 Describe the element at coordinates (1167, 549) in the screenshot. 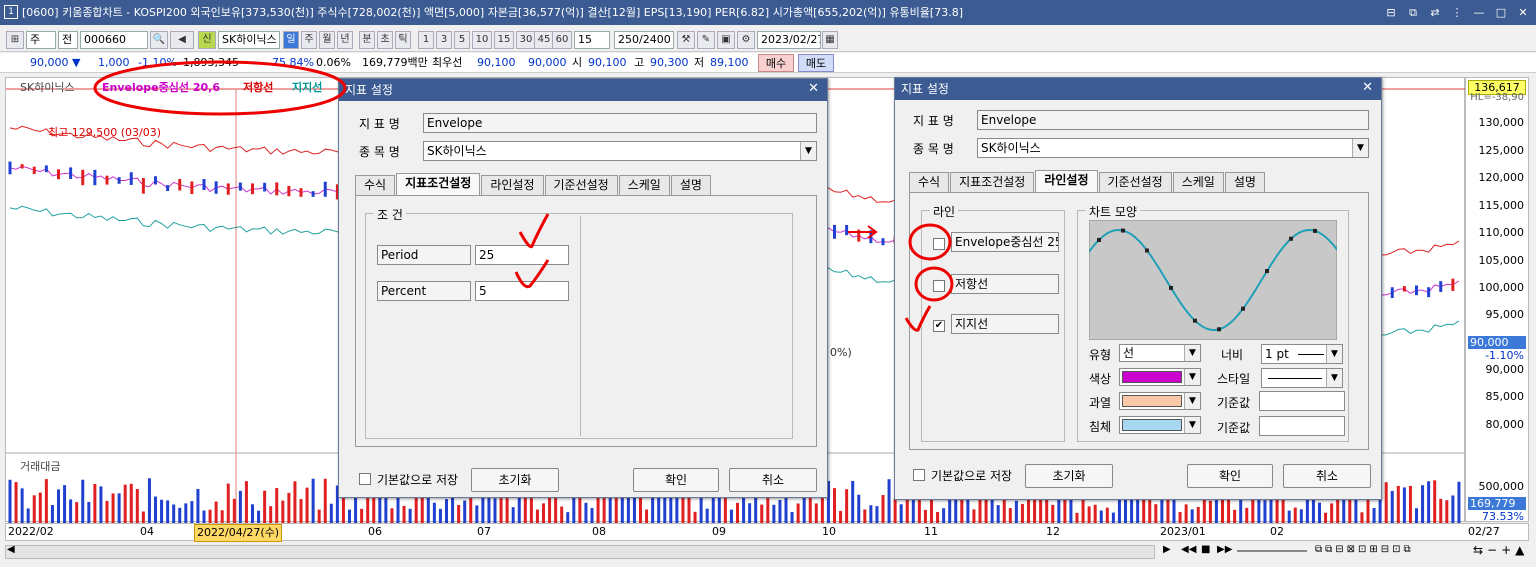

I see `scroll-right-icon: ▶` at that location.